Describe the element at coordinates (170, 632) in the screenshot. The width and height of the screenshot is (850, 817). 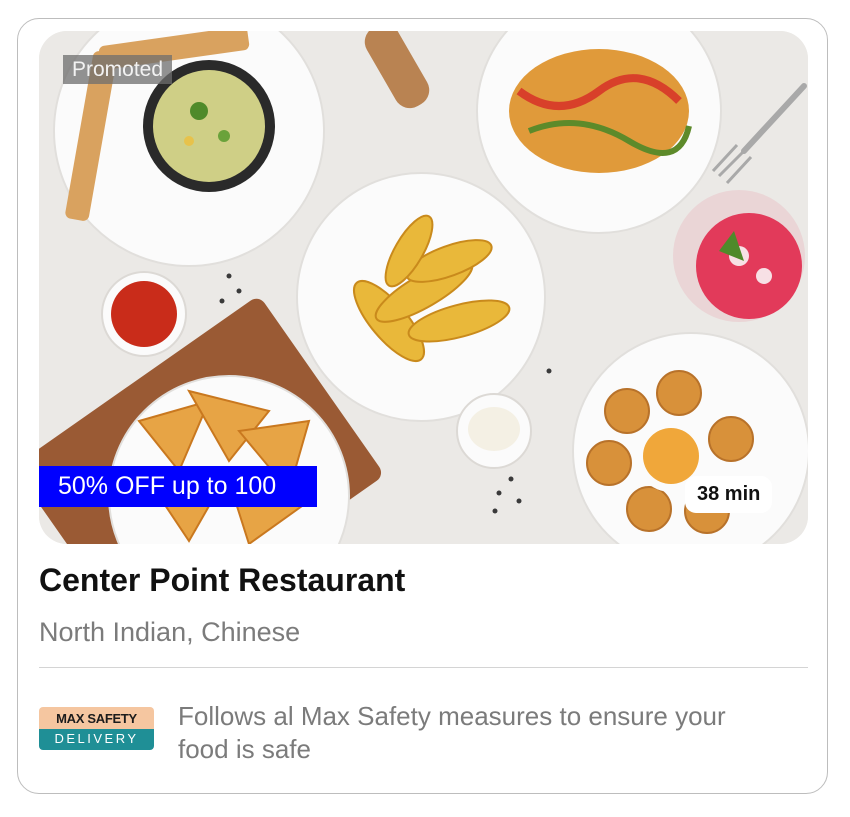
I see `restaurant-cuisine: North Indian, Chinese` at that location.